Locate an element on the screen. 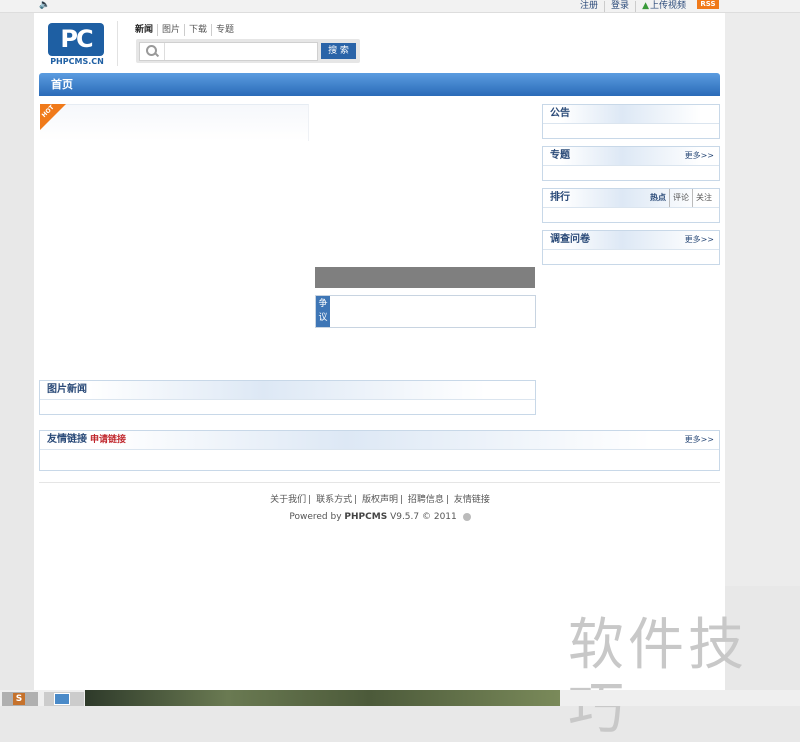 The image size is (800, 742). rss-button: RSS is located at coordinates (708, 4).